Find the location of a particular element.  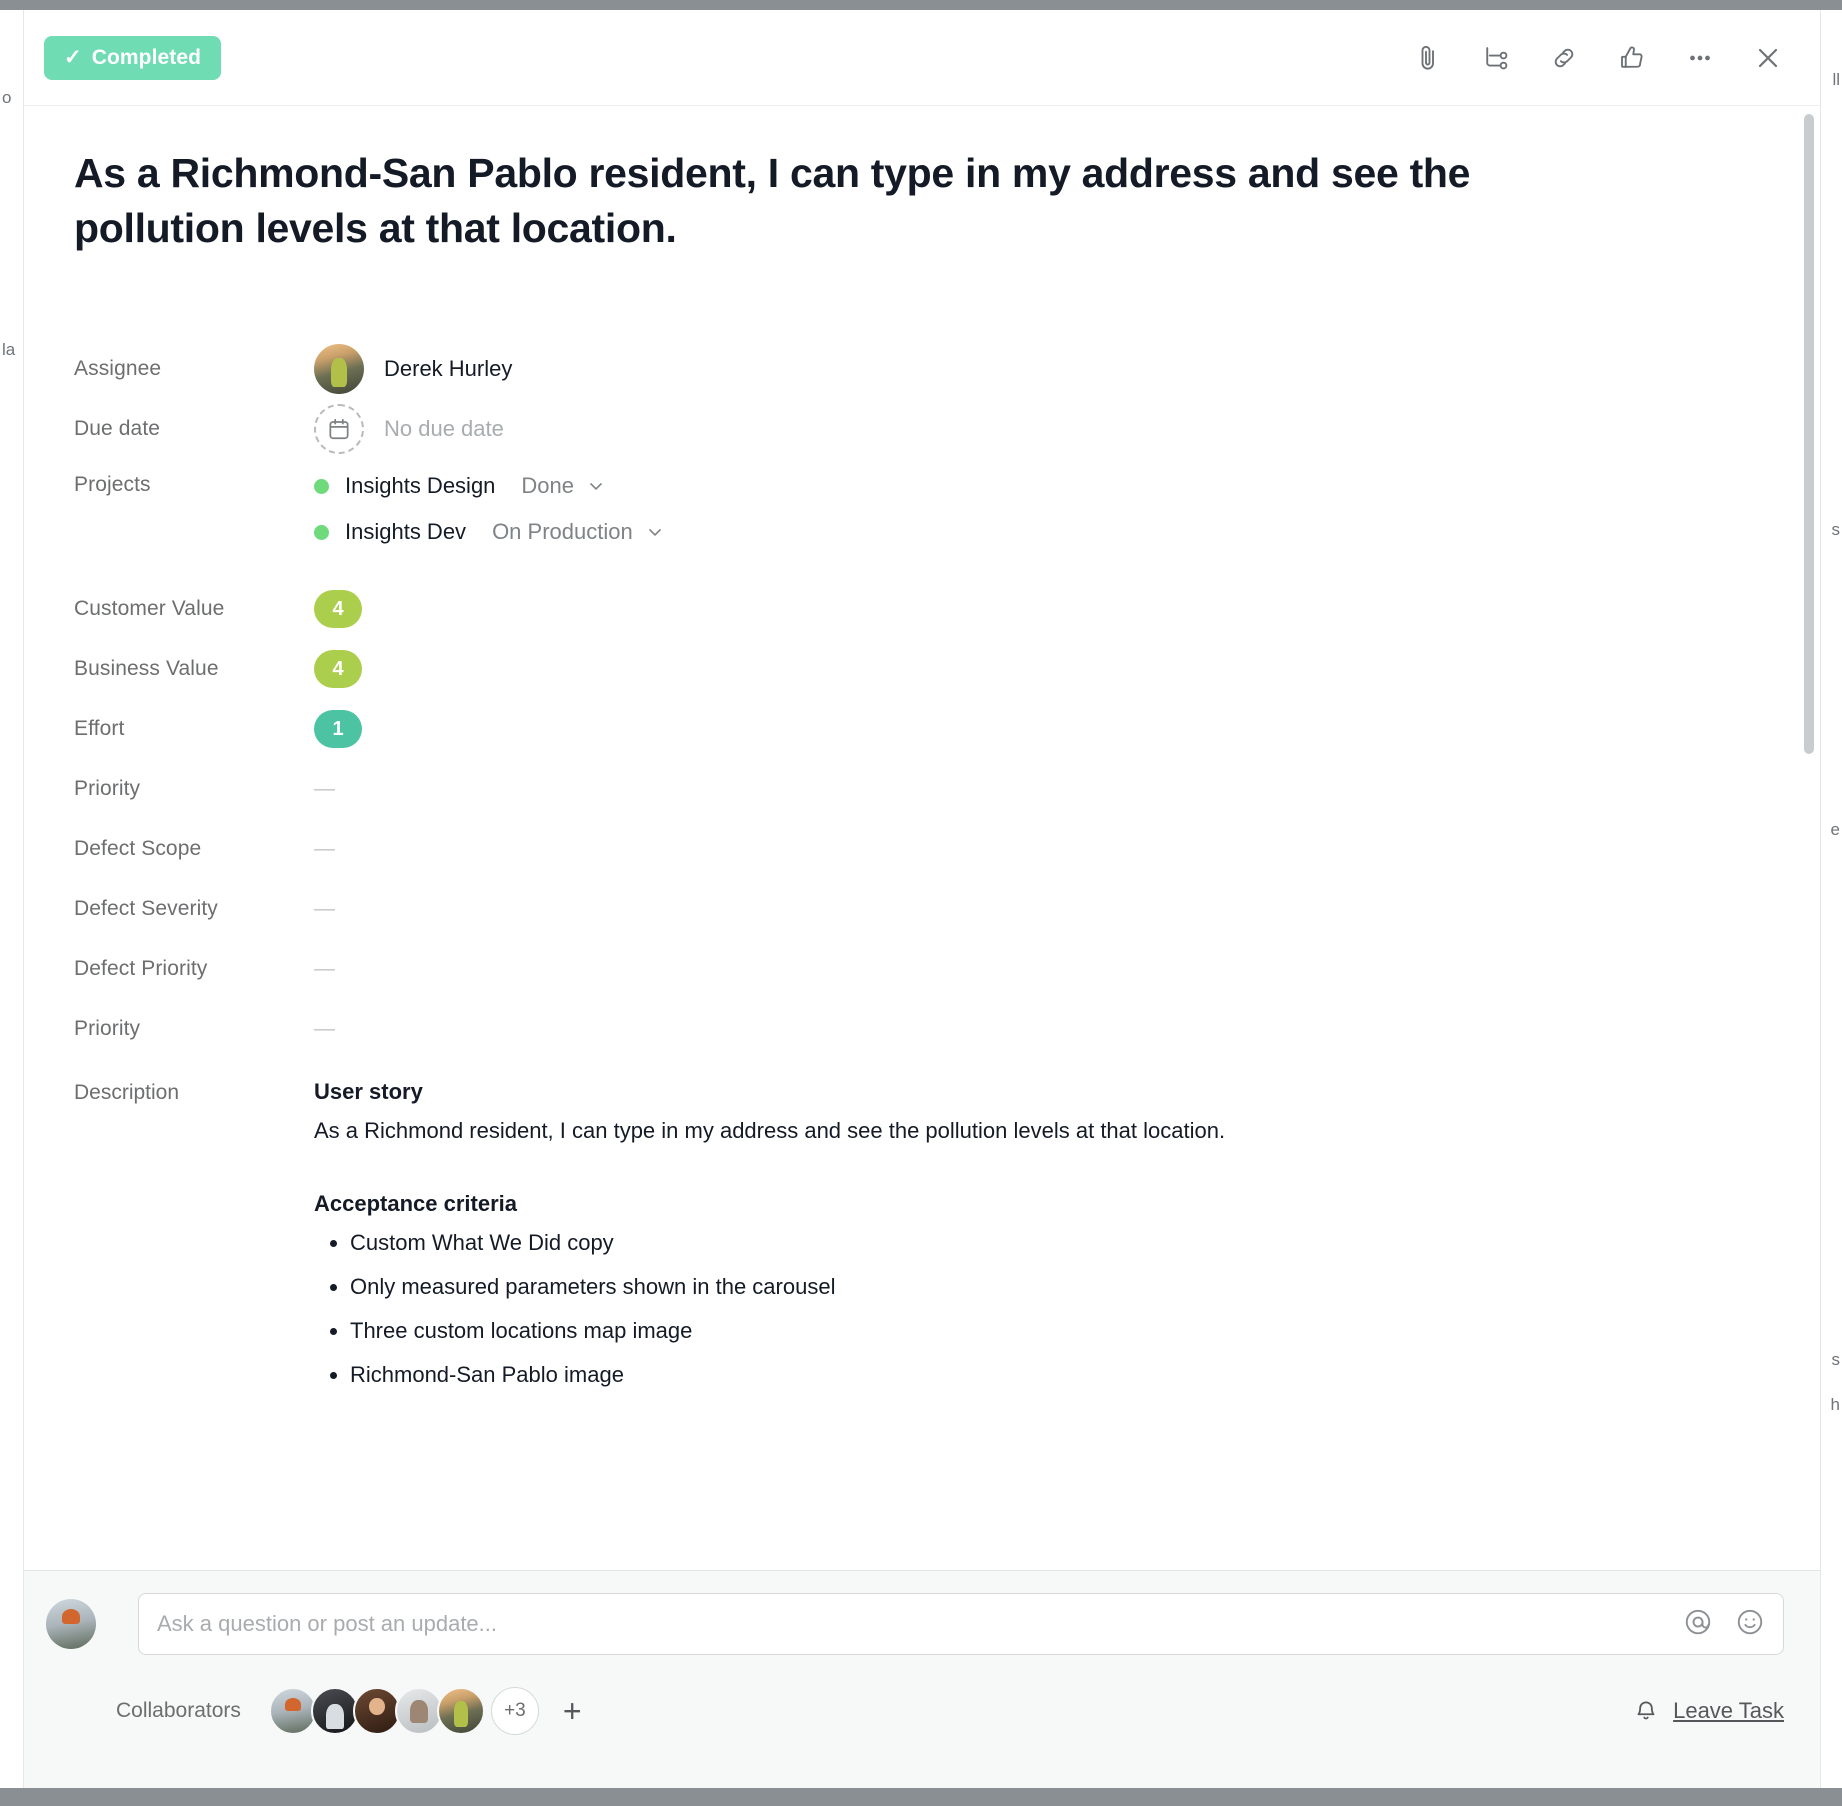

attachment-icon is located at coordinates (1428, 58).